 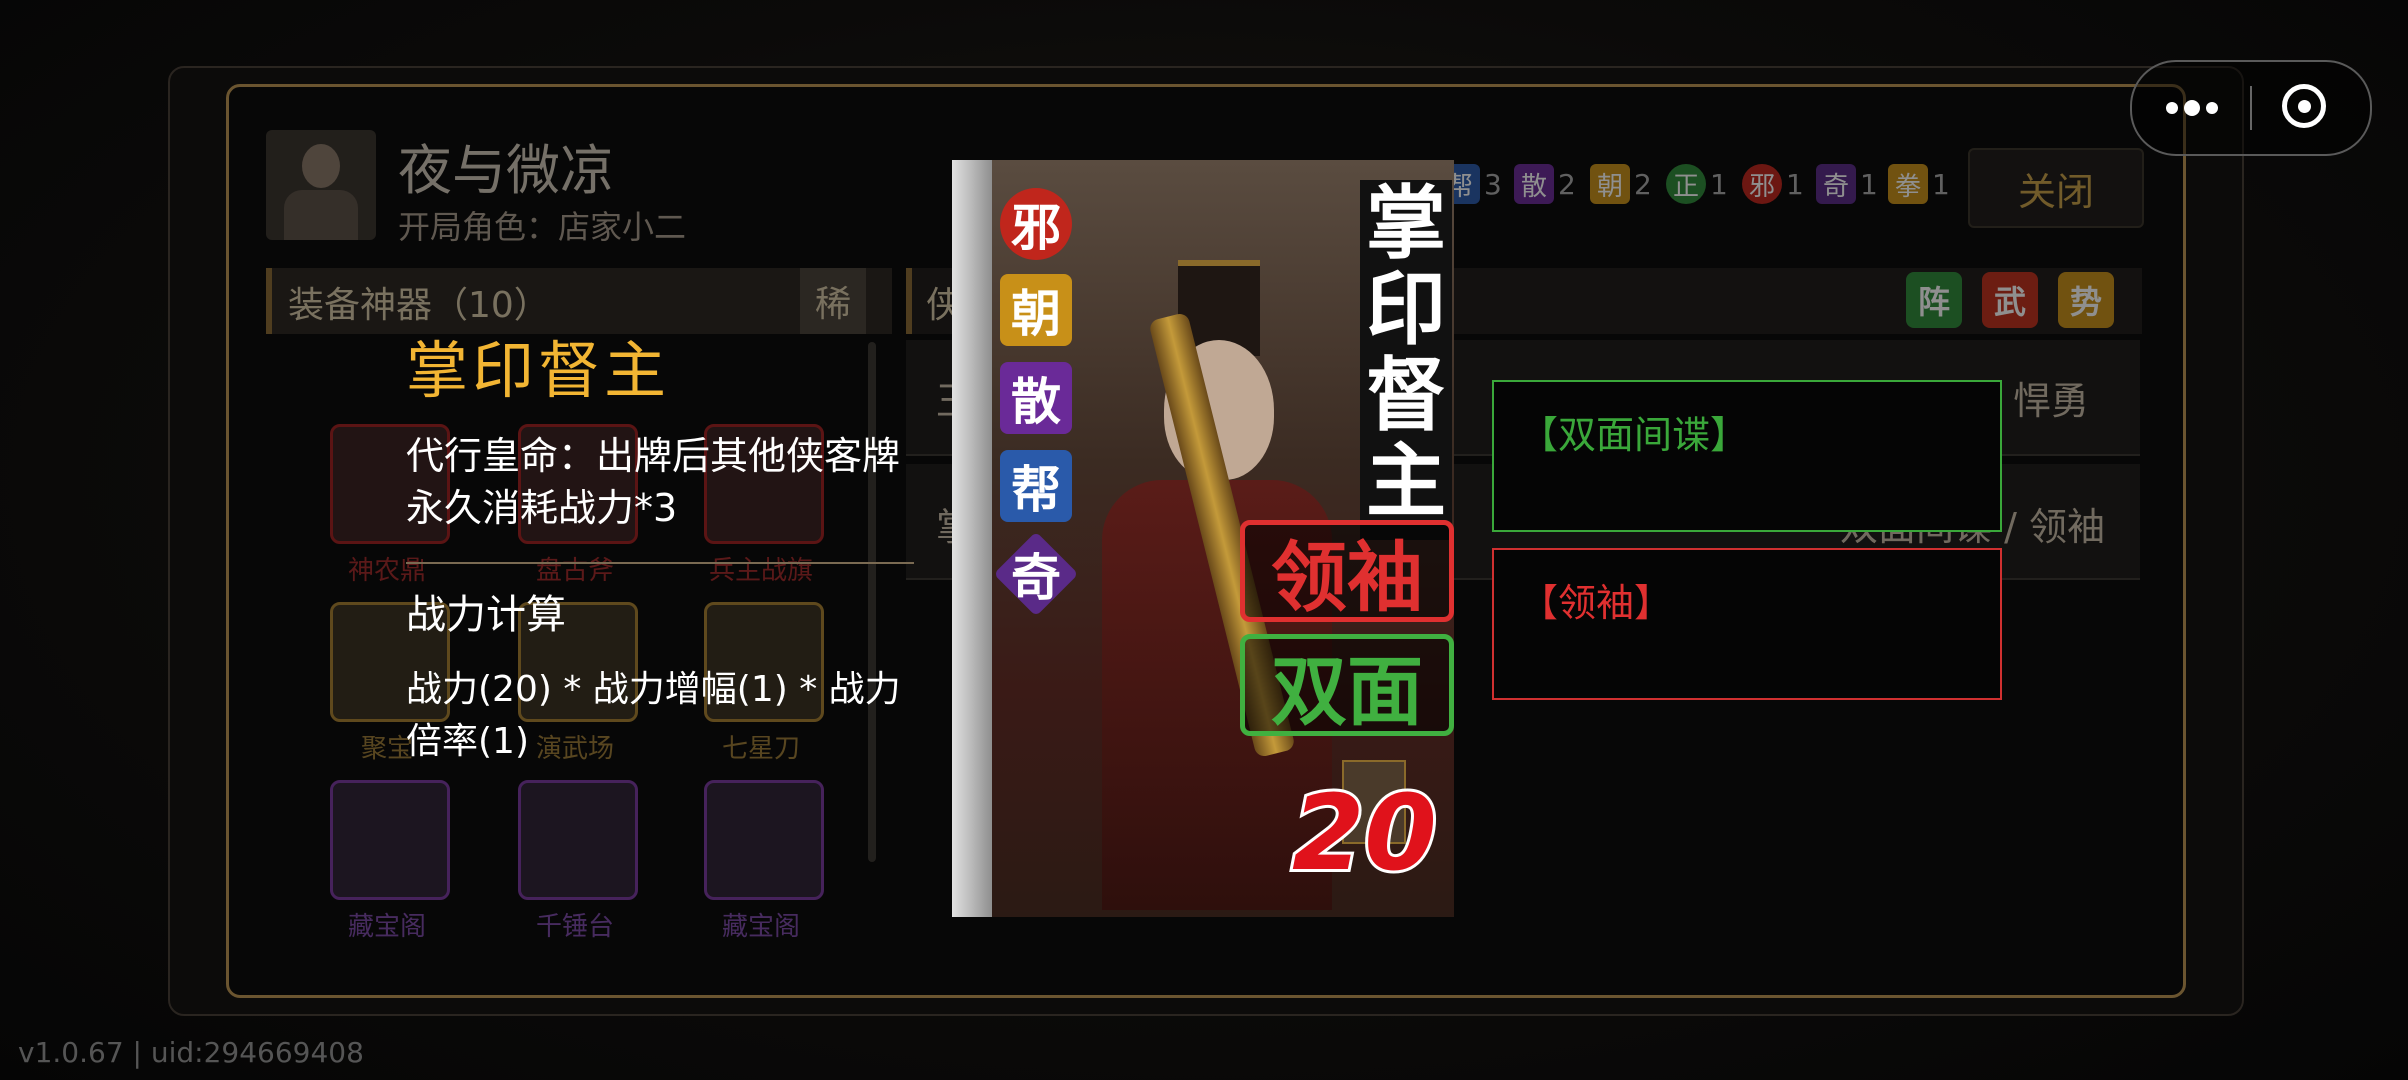 What do you see at coordinates (321, 185) in the screenshot?
I see `avatar` at bounding box center [321, 185].